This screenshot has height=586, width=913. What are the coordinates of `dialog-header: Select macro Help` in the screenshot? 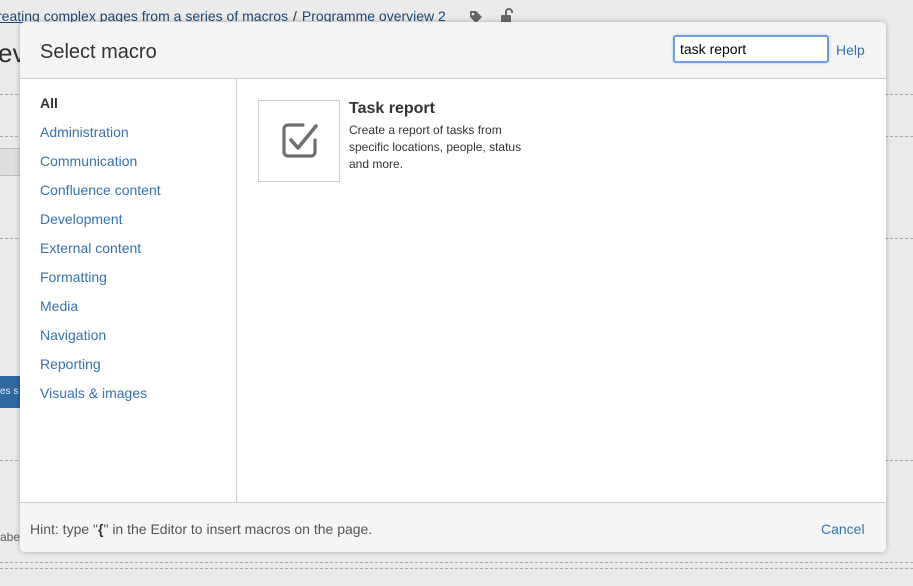 It's located at (453, 50).